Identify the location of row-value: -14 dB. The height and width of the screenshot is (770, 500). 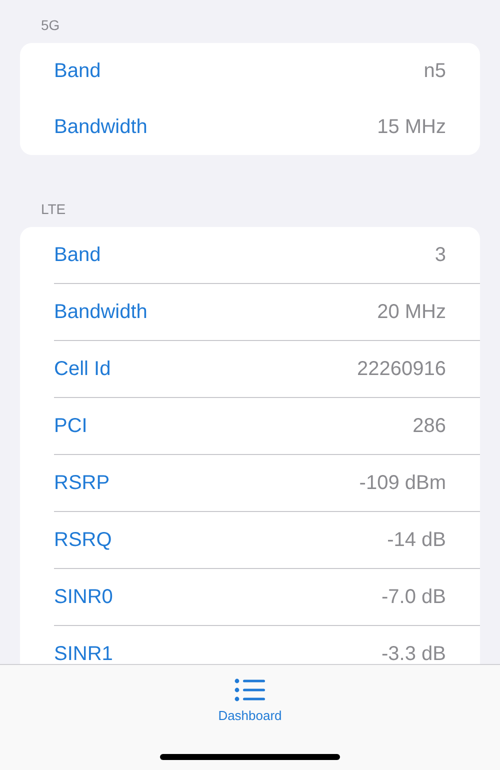
(416, 540).